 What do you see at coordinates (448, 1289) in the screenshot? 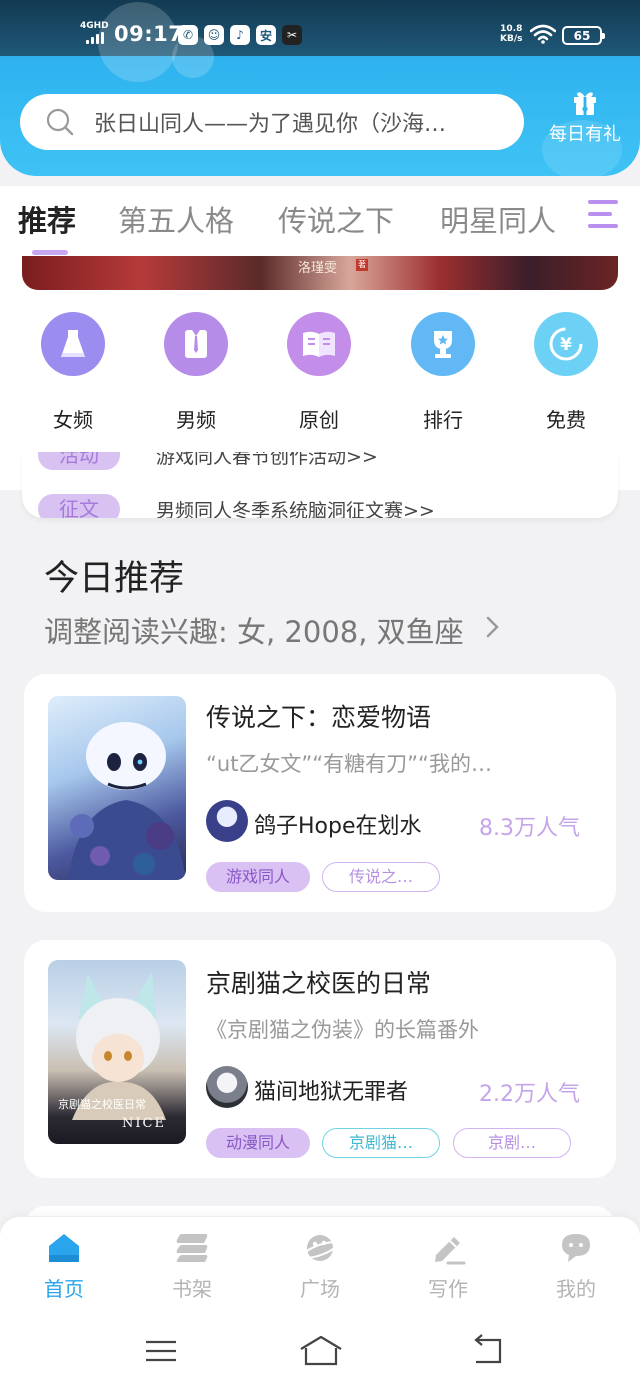
I see `nav-label: 写作` at bounding box center [448, 1289].